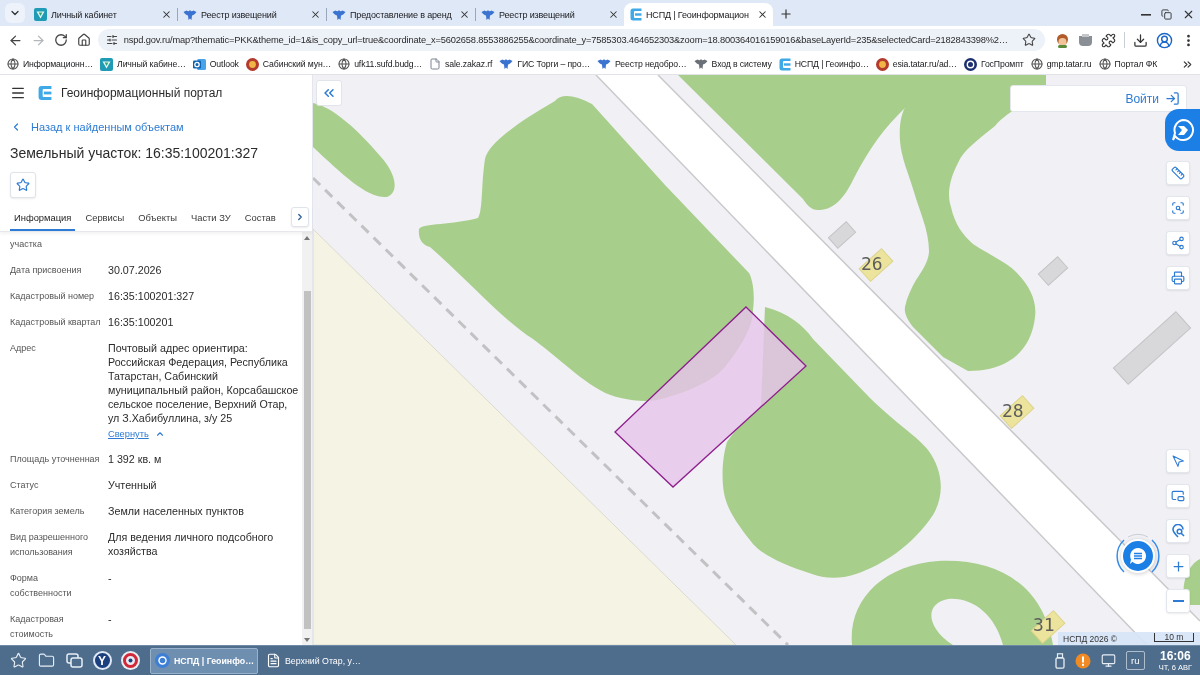 The image size is (1200, 675). What do you see at coordinates (307, 460) in the screenshot?
I see `scrollbar-thumb` at bounding box center [307, 460].